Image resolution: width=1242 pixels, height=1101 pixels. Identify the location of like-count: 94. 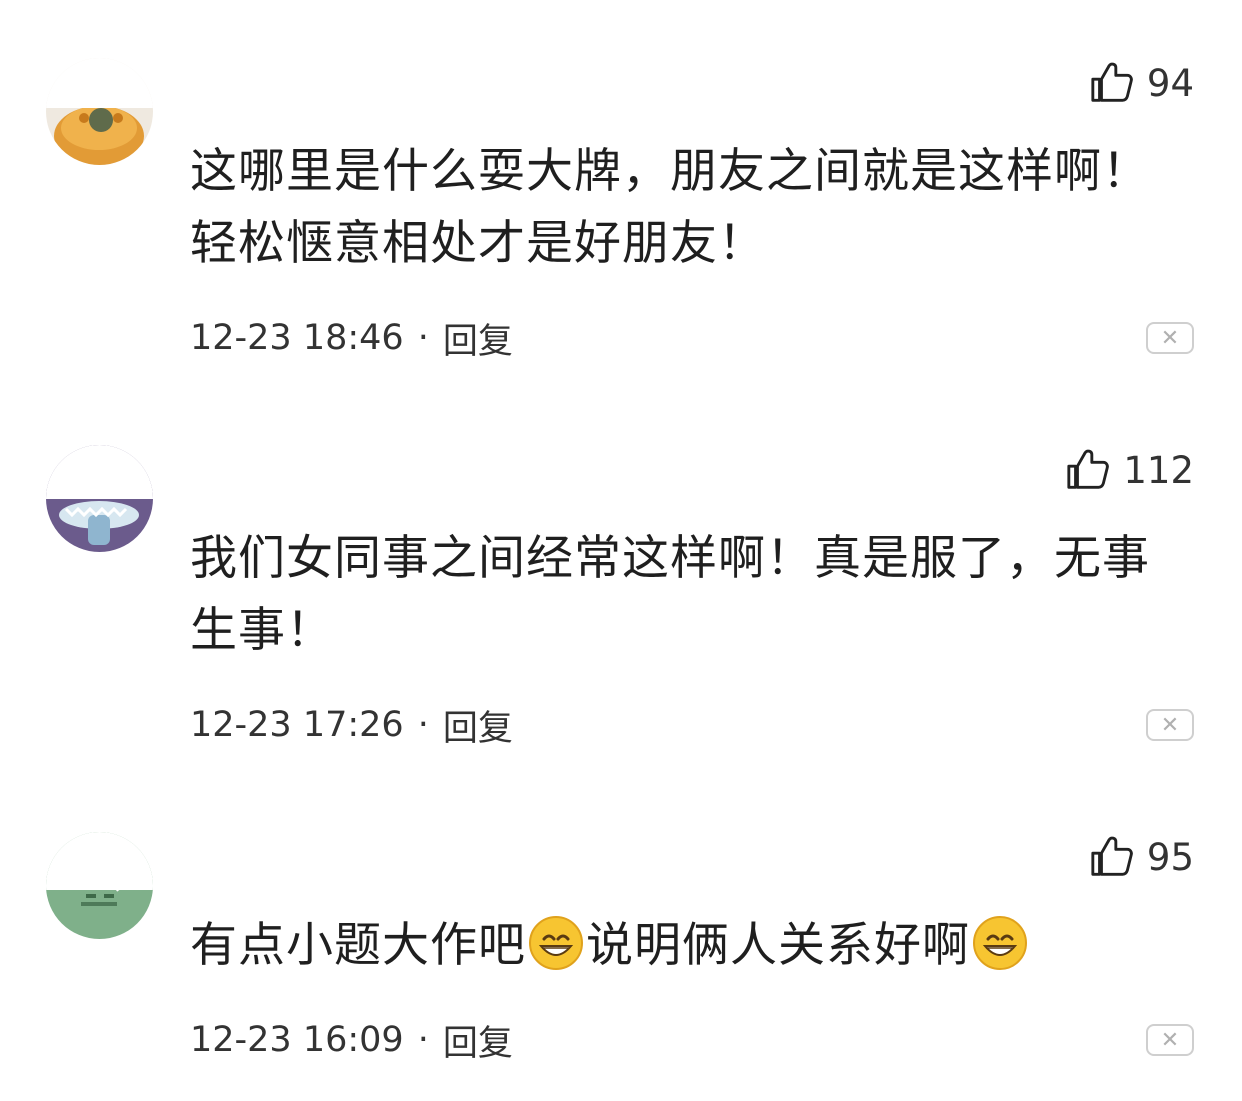
(1170, 83).